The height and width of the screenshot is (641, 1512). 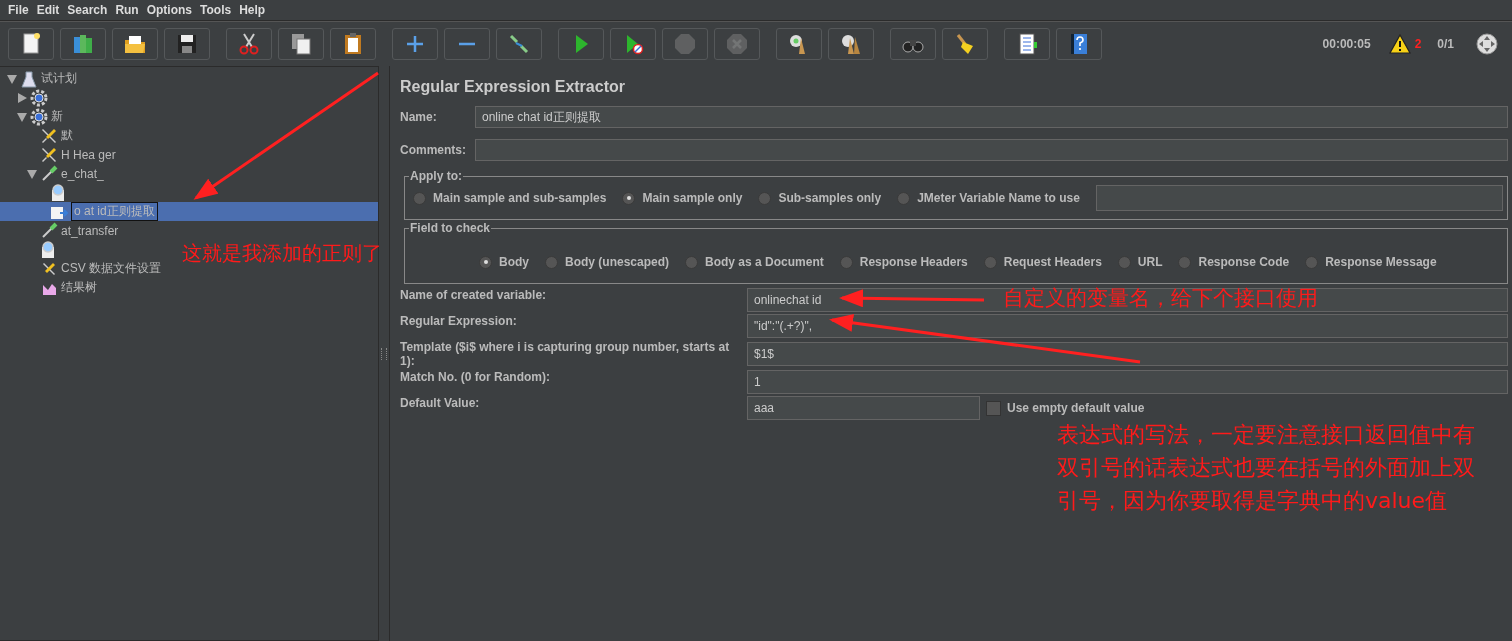 I want to click on radio-option: Response Code, so click(x=1234, y=262).